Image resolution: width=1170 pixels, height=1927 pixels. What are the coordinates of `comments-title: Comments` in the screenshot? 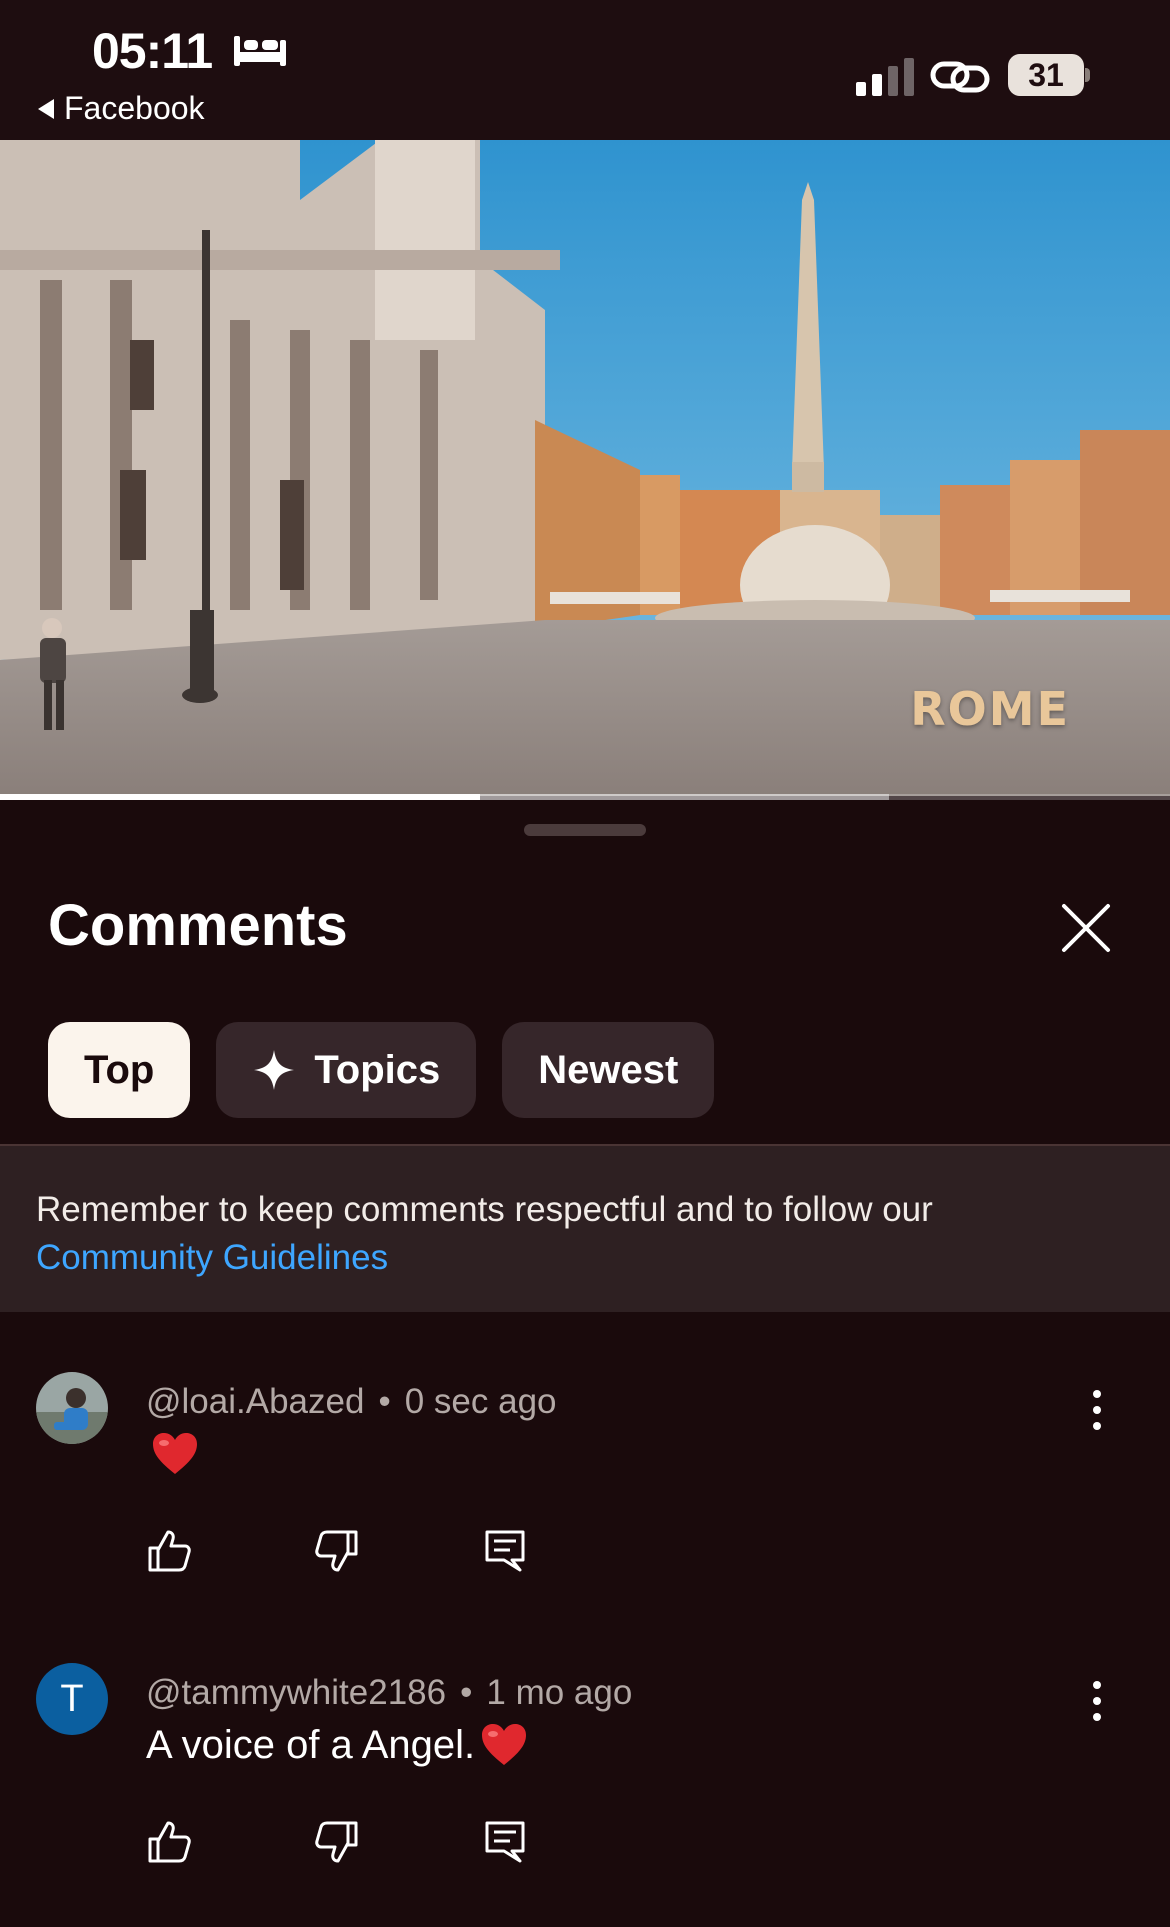 It's located at (198, 925).